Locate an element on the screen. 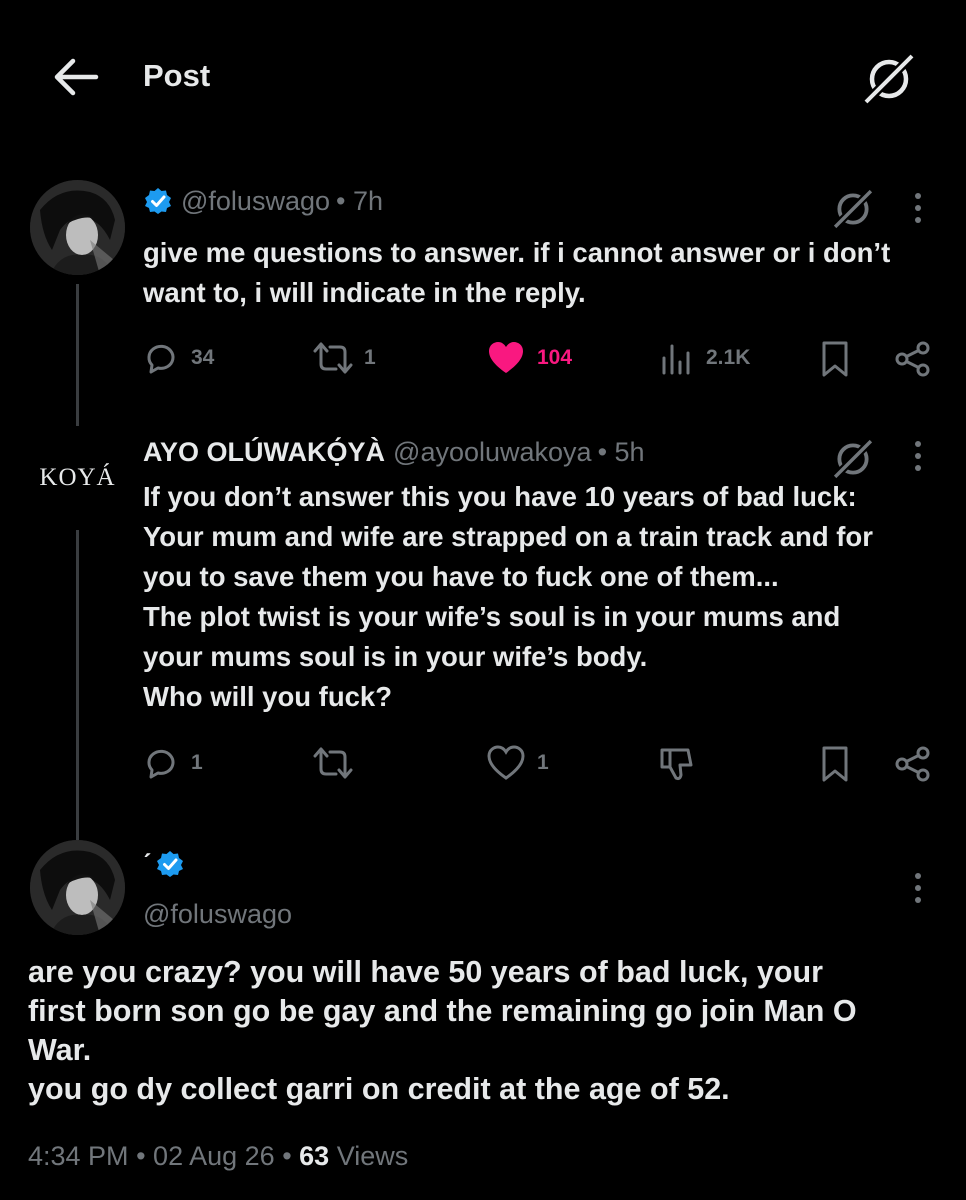 This screenshot has height=1200, width=966. grok-button is located at coordinates (889, 79).